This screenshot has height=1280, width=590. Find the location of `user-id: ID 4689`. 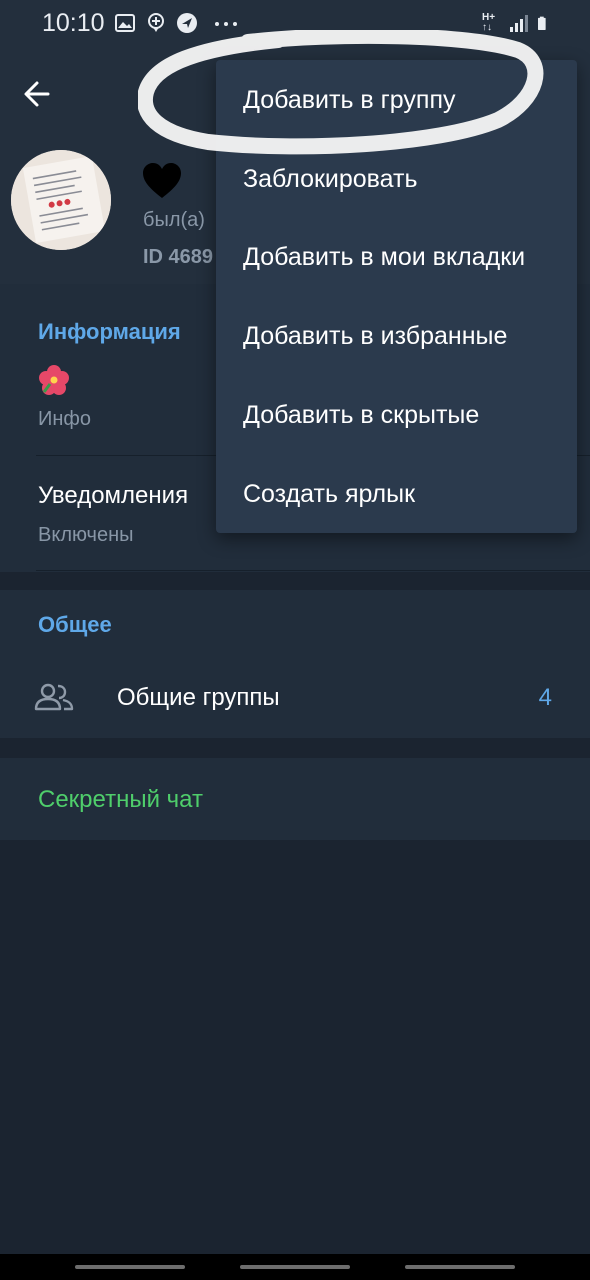

user-id: ID 4689 is located at coordinates (178, 257).